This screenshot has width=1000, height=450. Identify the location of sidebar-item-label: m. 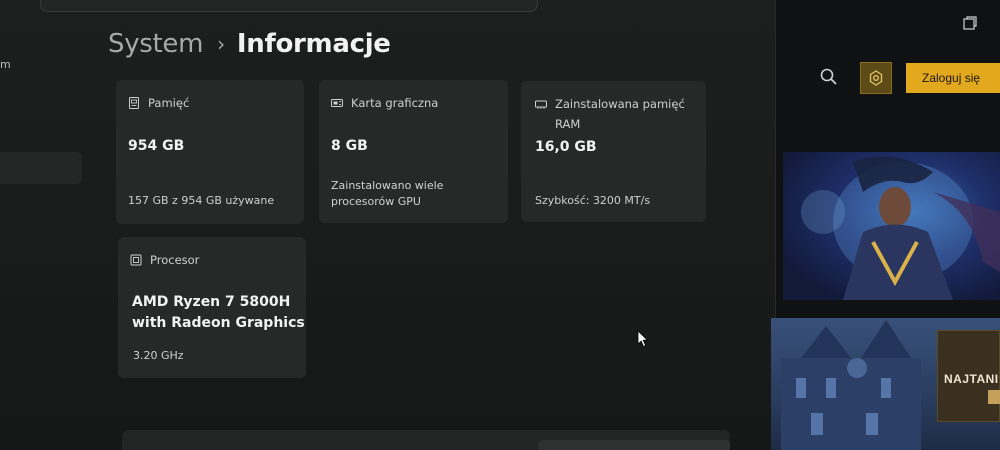
(5, 64).